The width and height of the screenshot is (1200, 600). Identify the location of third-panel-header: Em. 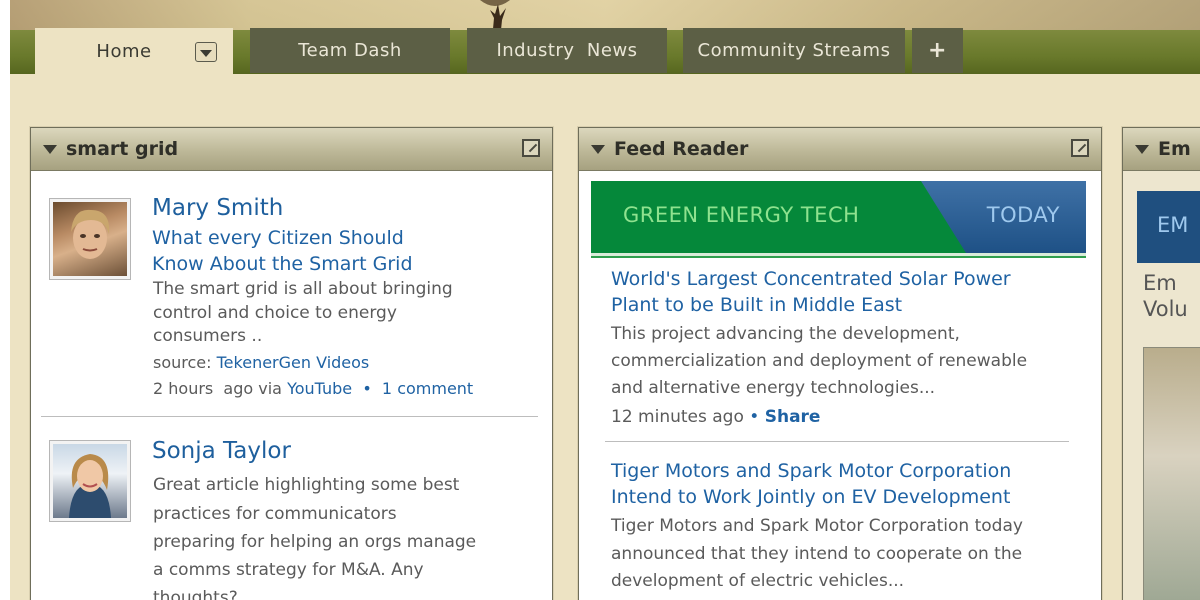
(1161, 149).